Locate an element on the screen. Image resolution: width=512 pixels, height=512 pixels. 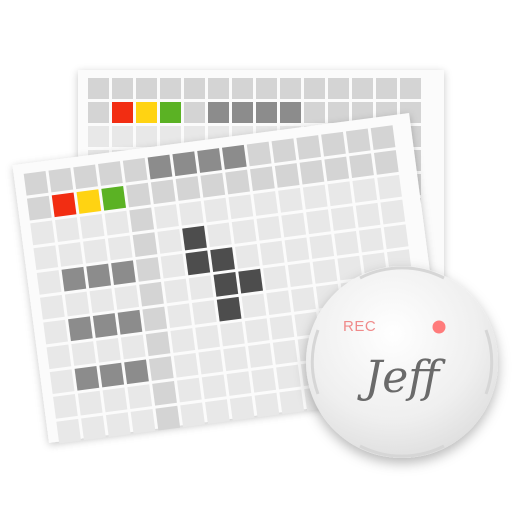
record-dot-icon is located at coordinates (439, 327).